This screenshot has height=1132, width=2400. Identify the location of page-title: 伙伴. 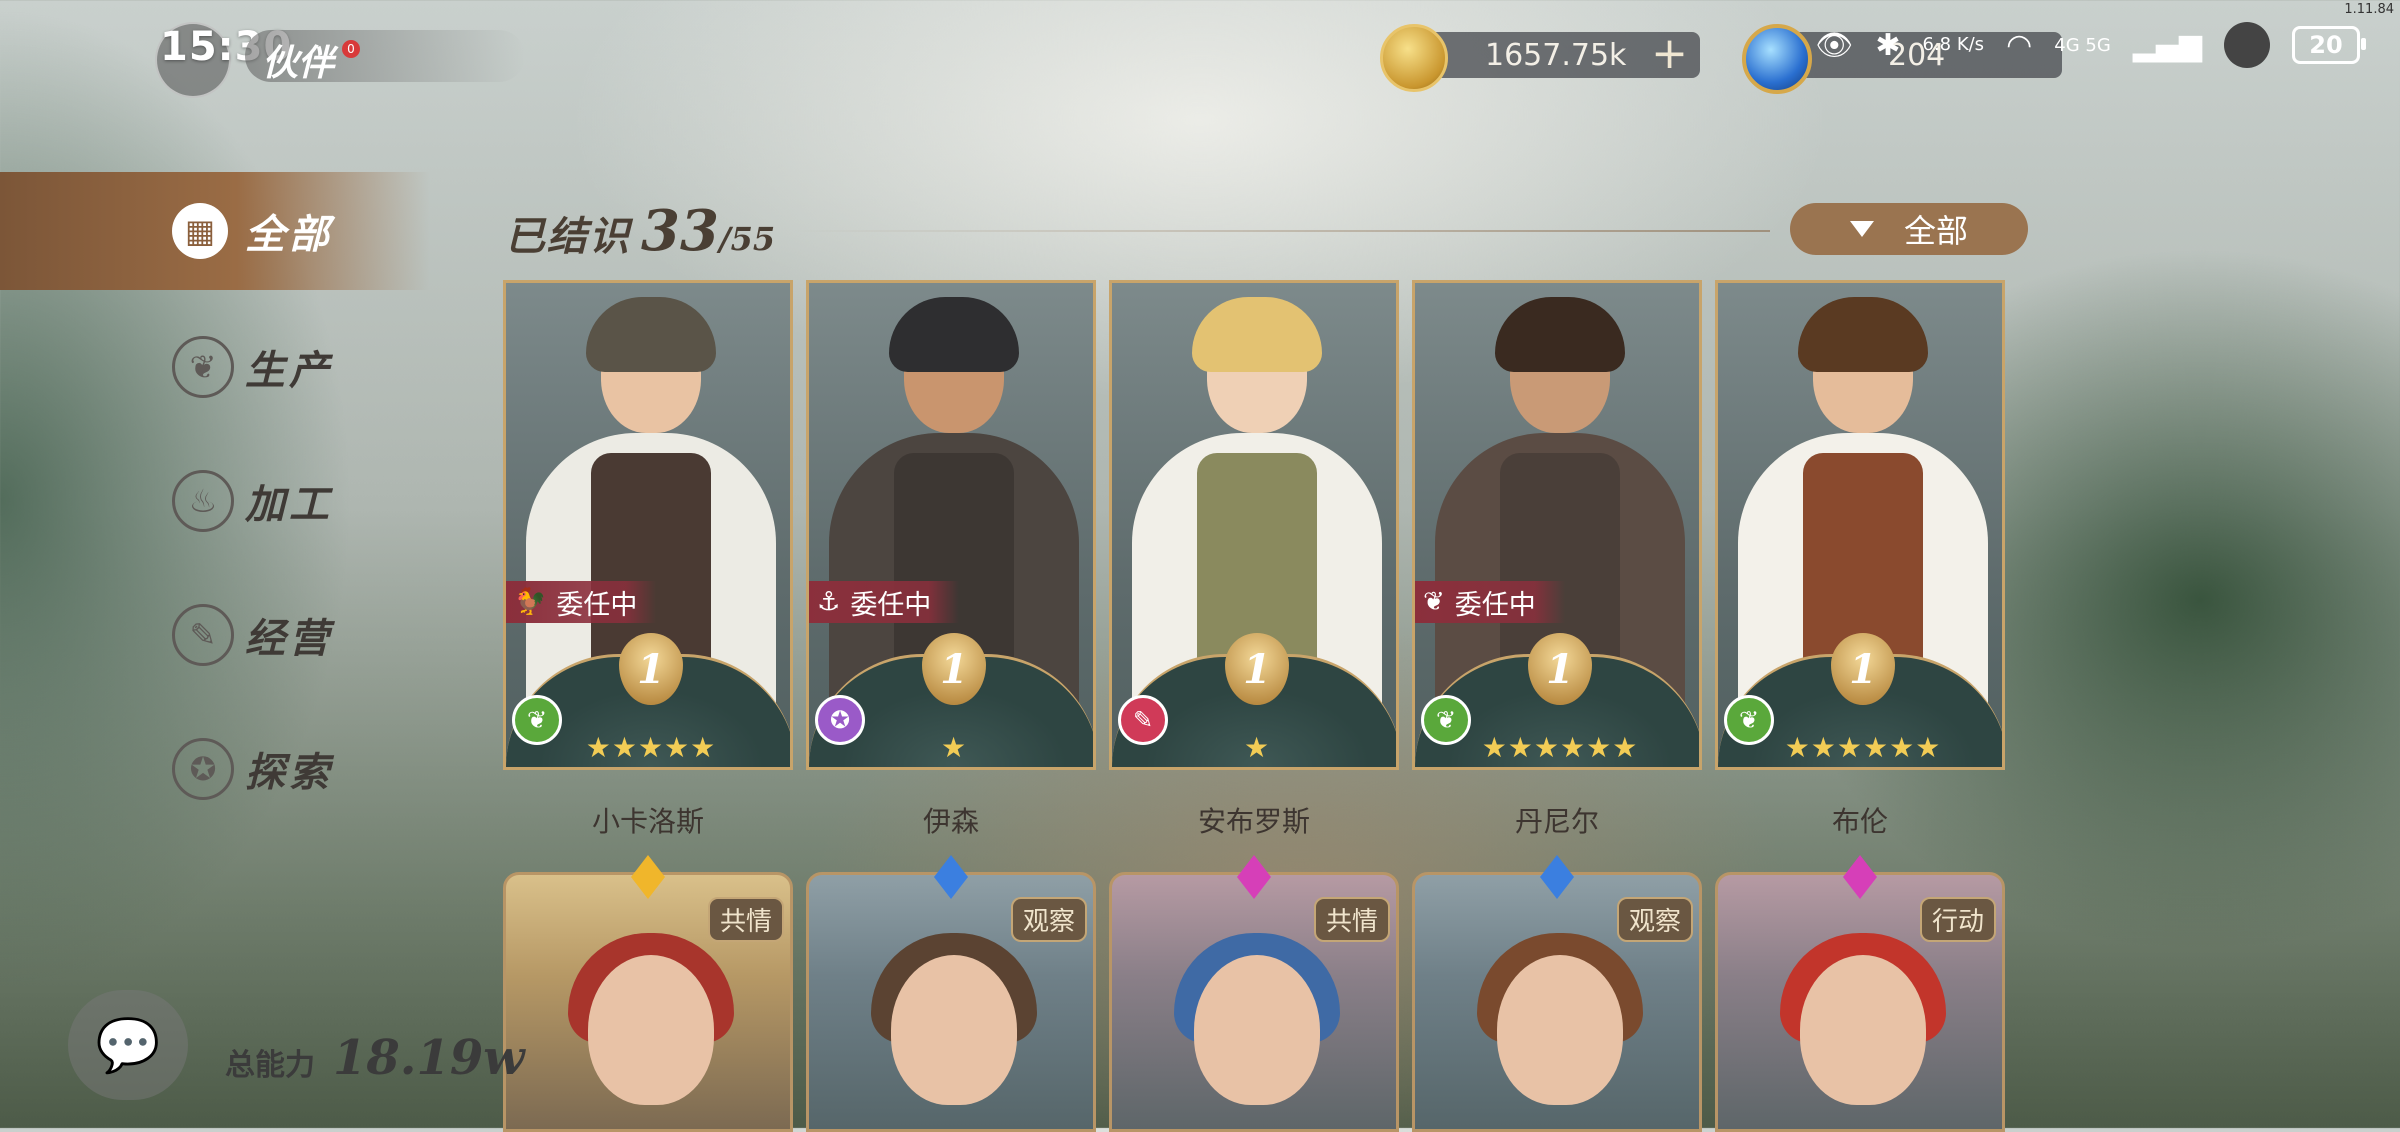
(298, 63).